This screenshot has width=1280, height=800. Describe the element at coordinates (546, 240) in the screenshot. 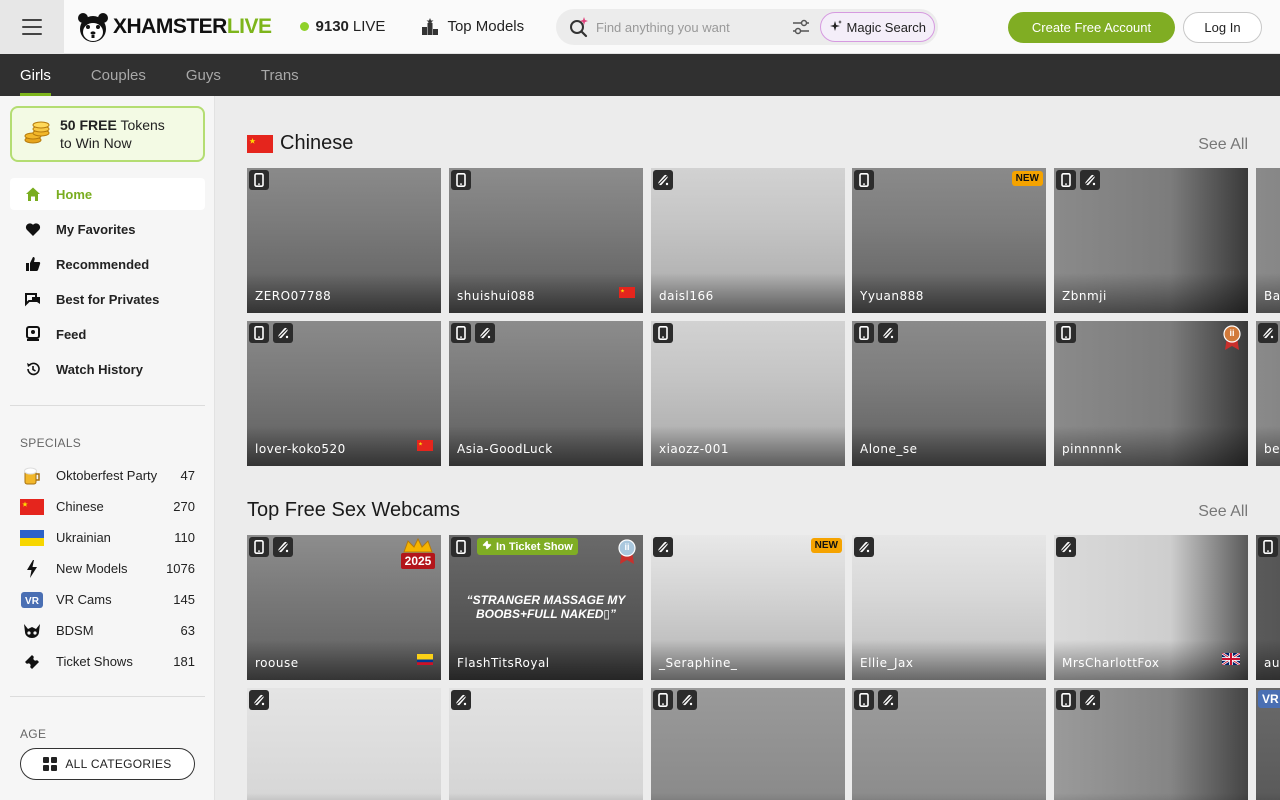

I see `model-card: shuishui088` at that location.